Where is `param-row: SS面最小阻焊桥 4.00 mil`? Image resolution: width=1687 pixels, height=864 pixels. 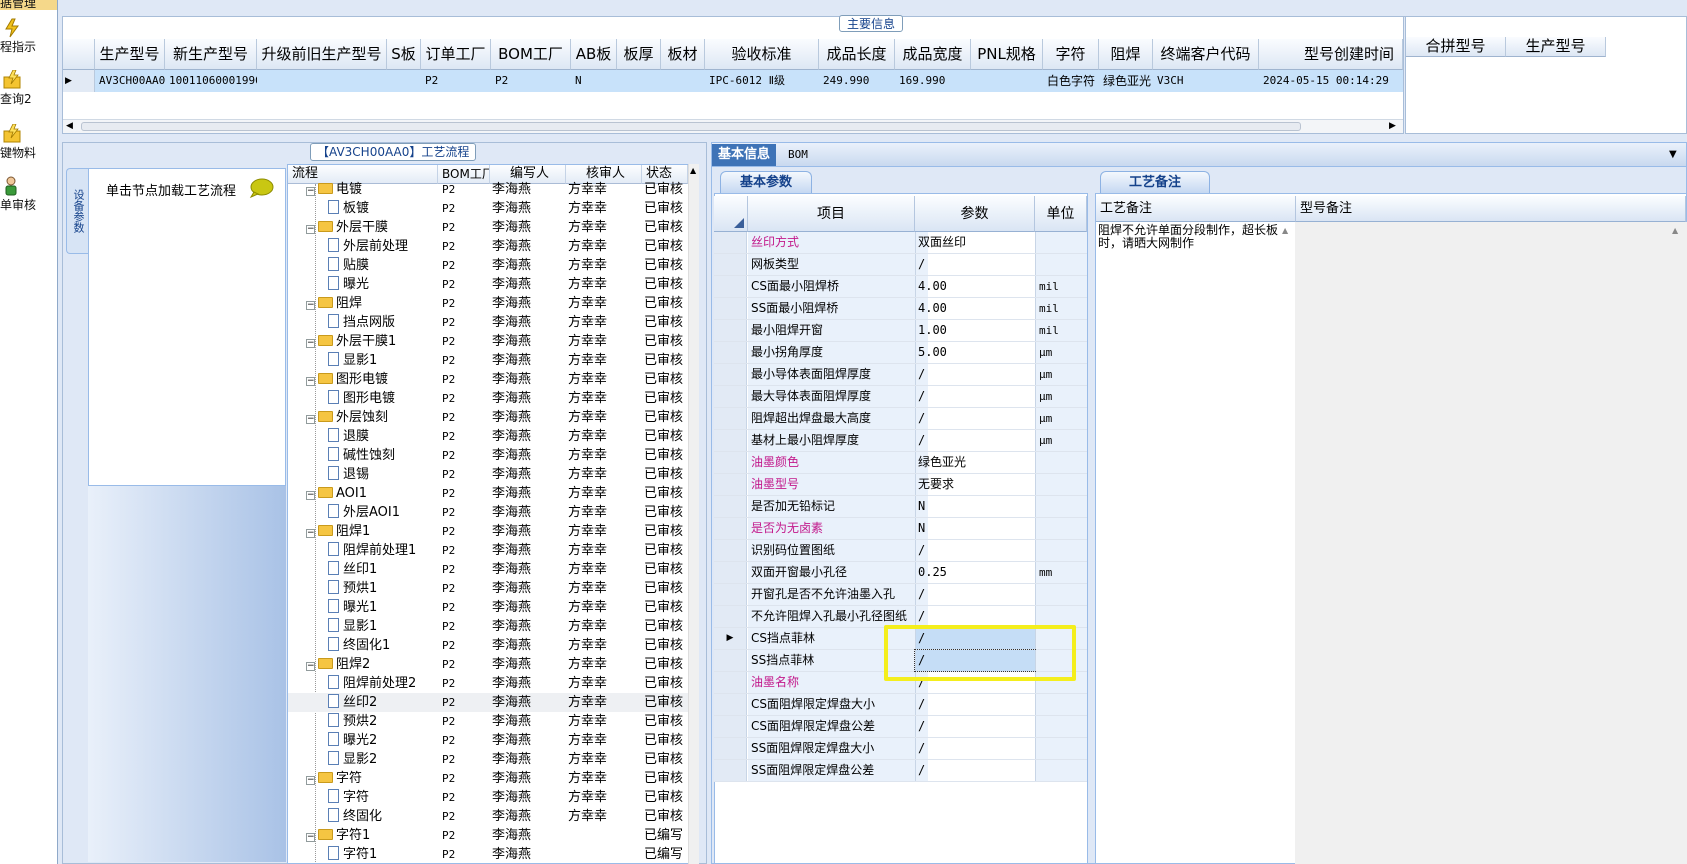
param-row: SS面最小阻焊桥 4.00 mil is located at coordinates (900, 309).